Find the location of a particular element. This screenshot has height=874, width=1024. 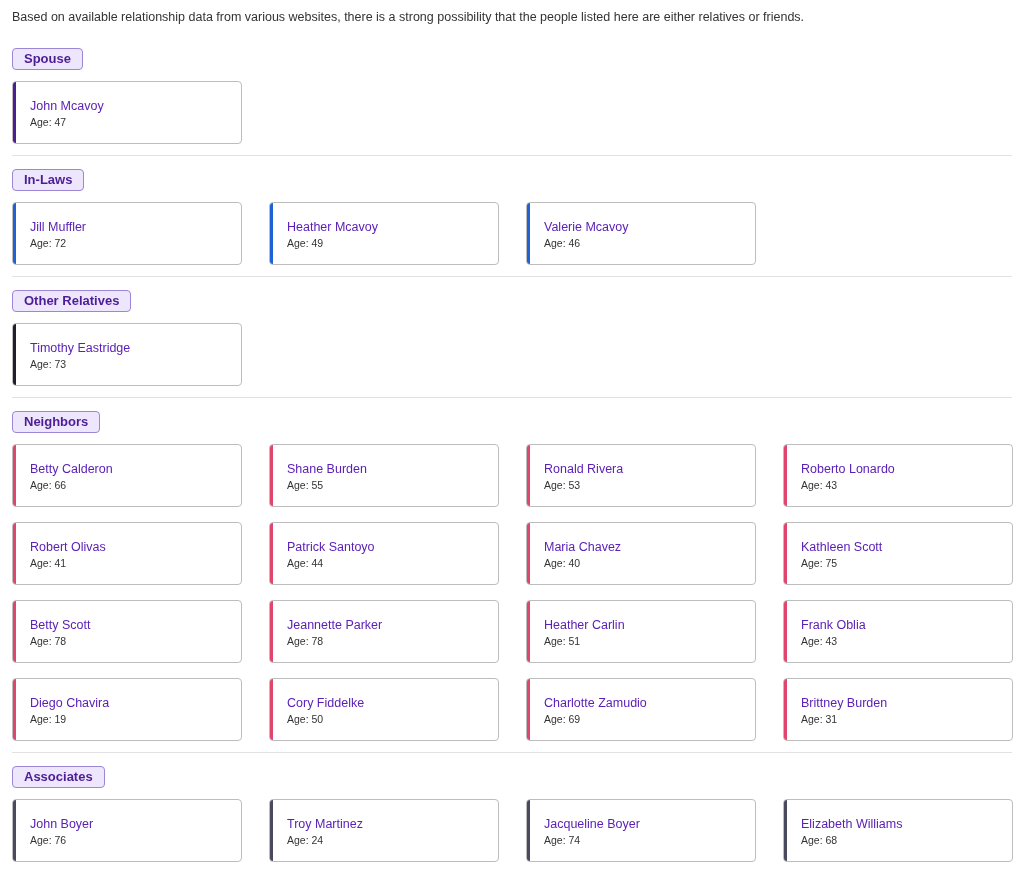

person-age: Age: 53 is located at coordinates (563, 485).